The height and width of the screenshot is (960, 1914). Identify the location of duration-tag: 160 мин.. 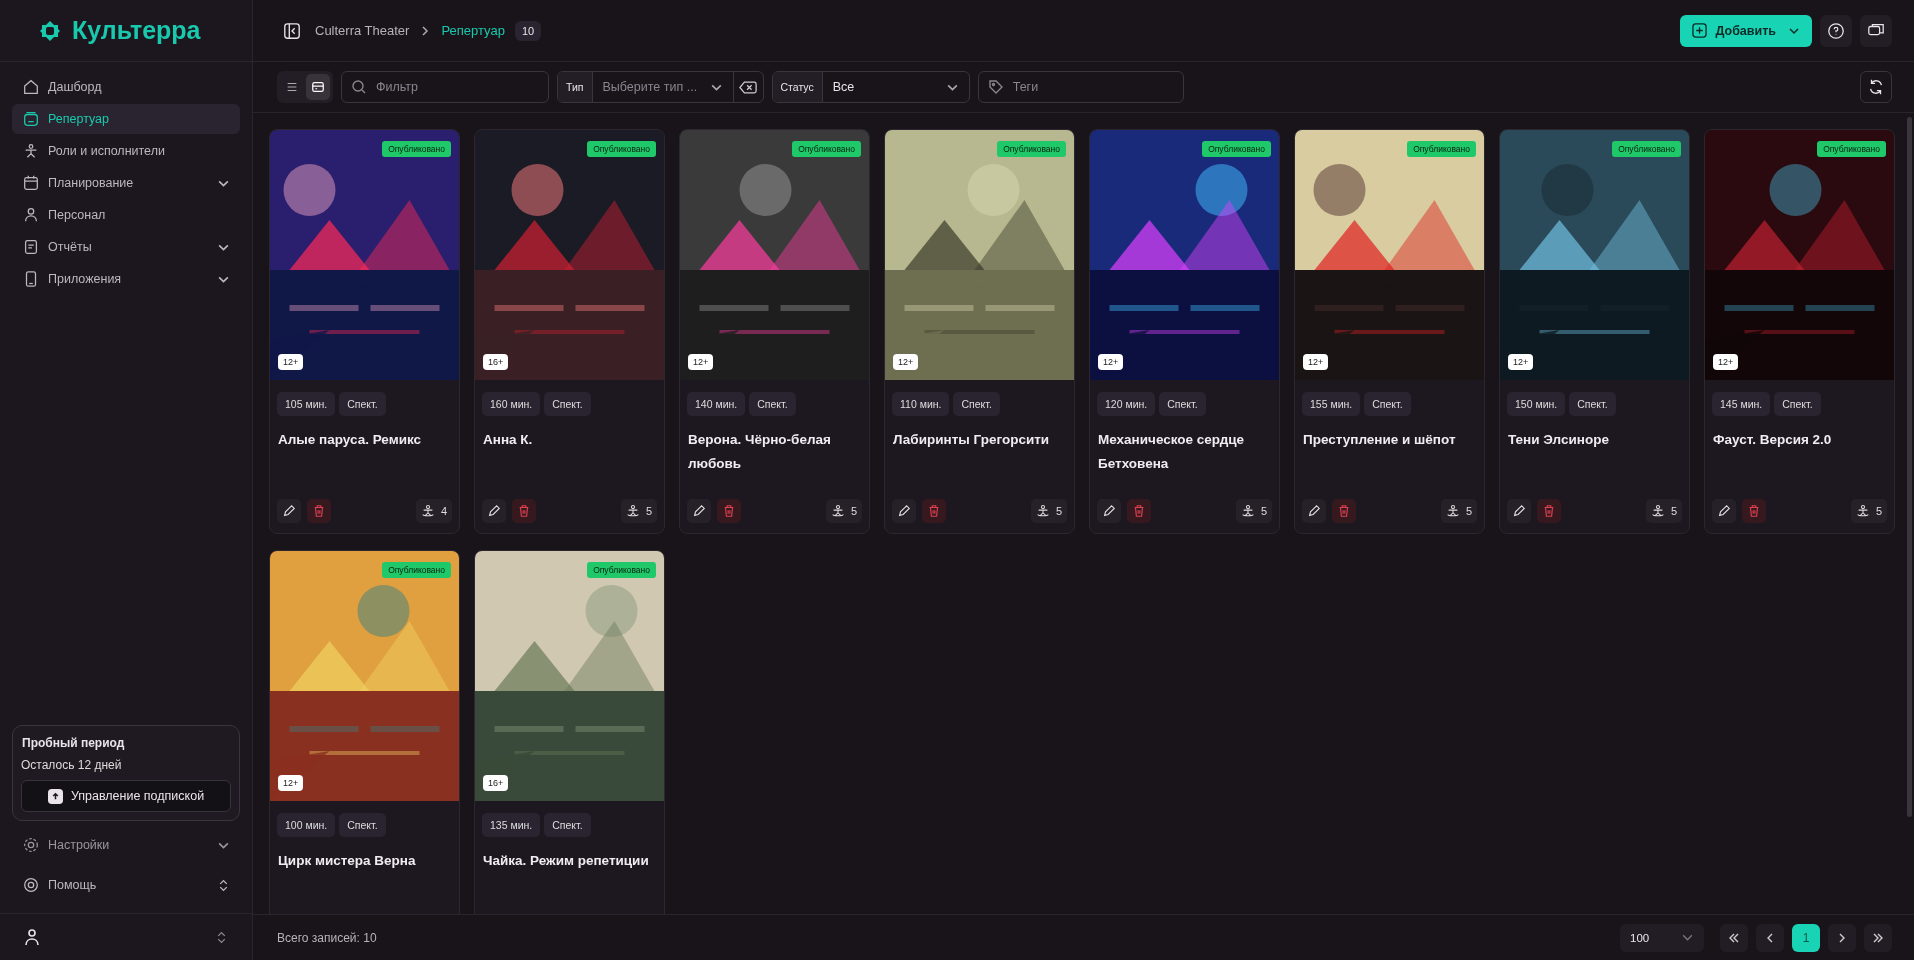
(511, 404).